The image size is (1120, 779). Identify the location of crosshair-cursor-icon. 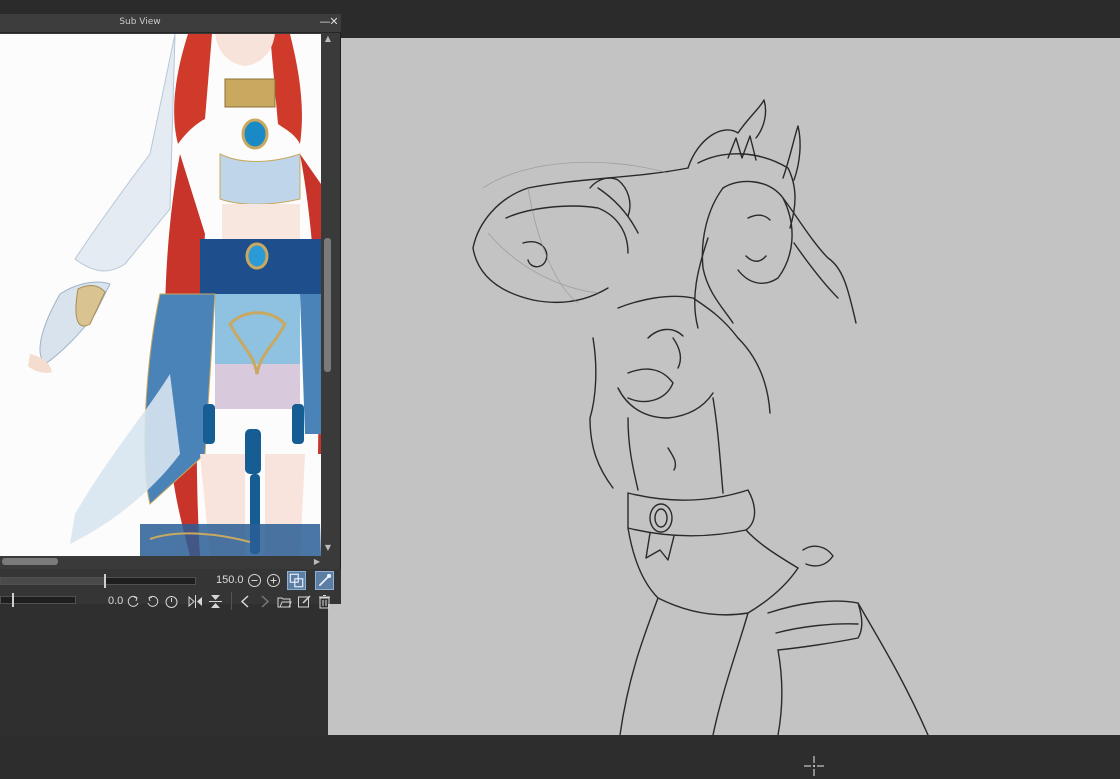
(814, 766).